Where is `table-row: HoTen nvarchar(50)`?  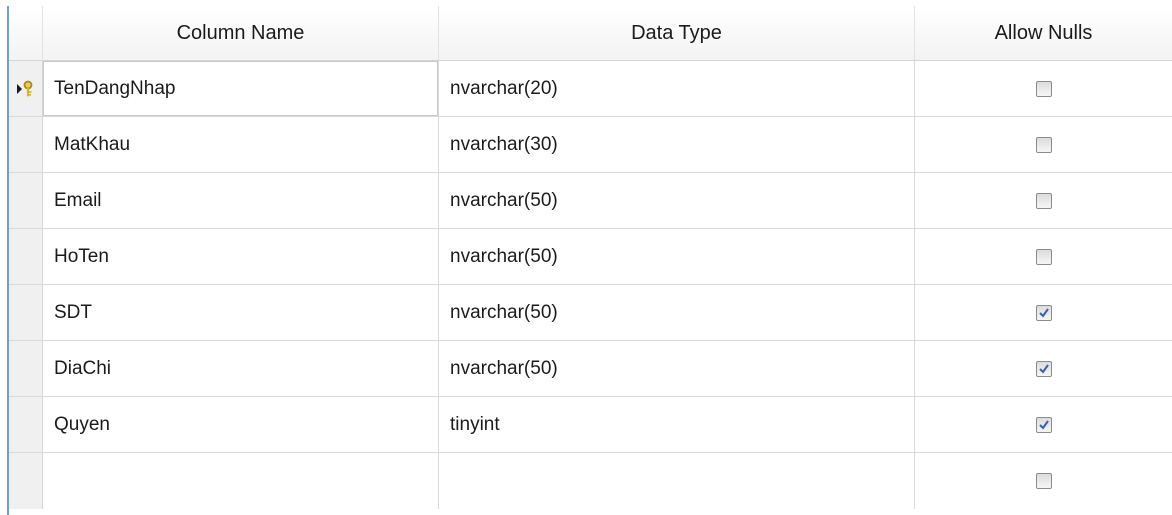 table-row: HoTen nvarchar(50) is located at coordinates (590, 257).